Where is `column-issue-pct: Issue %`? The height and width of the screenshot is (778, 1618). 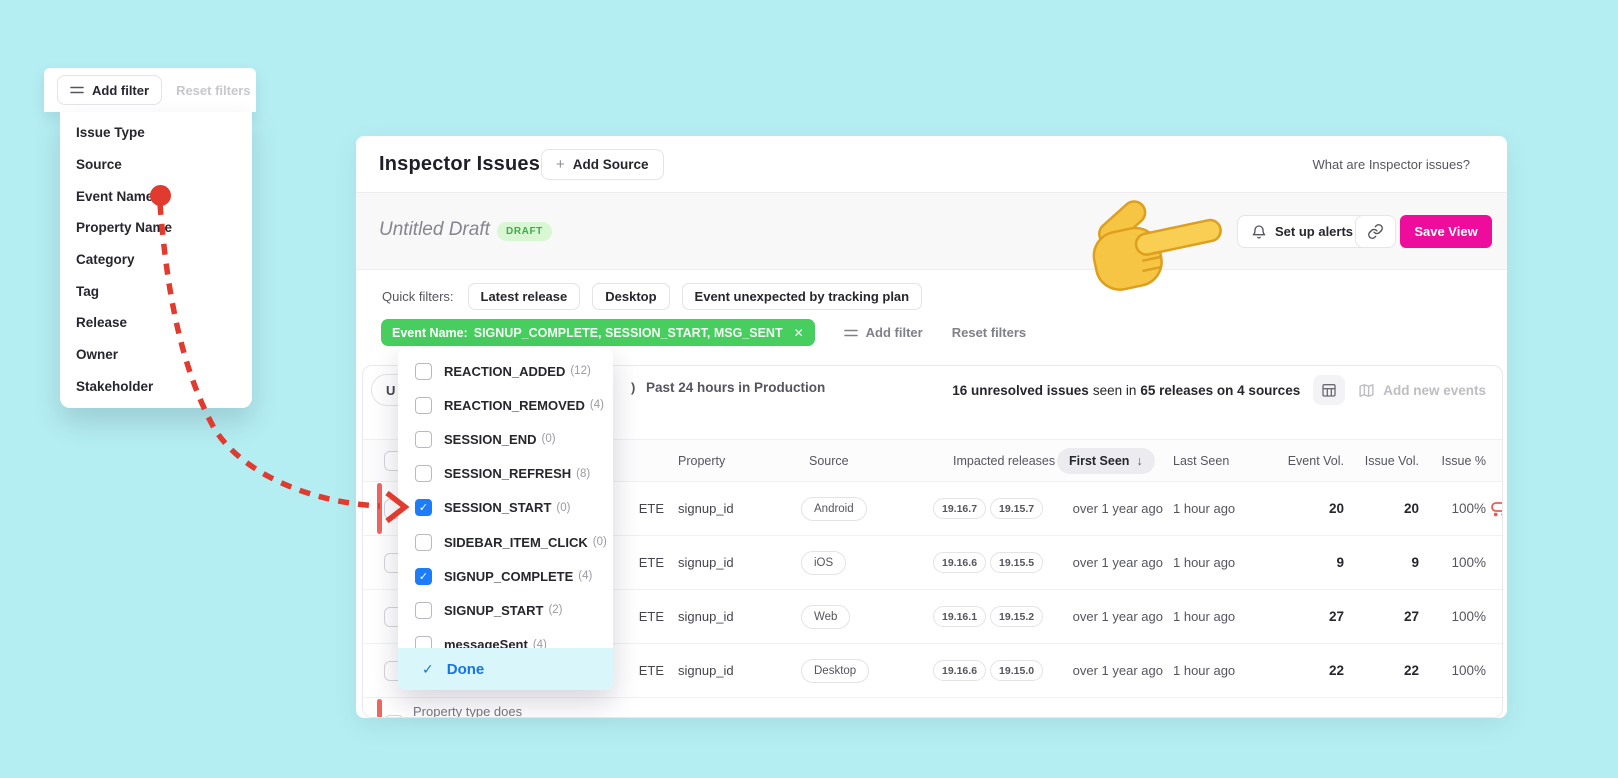
column-issue-pct: Issue % is located at coordinates (1454, 460).